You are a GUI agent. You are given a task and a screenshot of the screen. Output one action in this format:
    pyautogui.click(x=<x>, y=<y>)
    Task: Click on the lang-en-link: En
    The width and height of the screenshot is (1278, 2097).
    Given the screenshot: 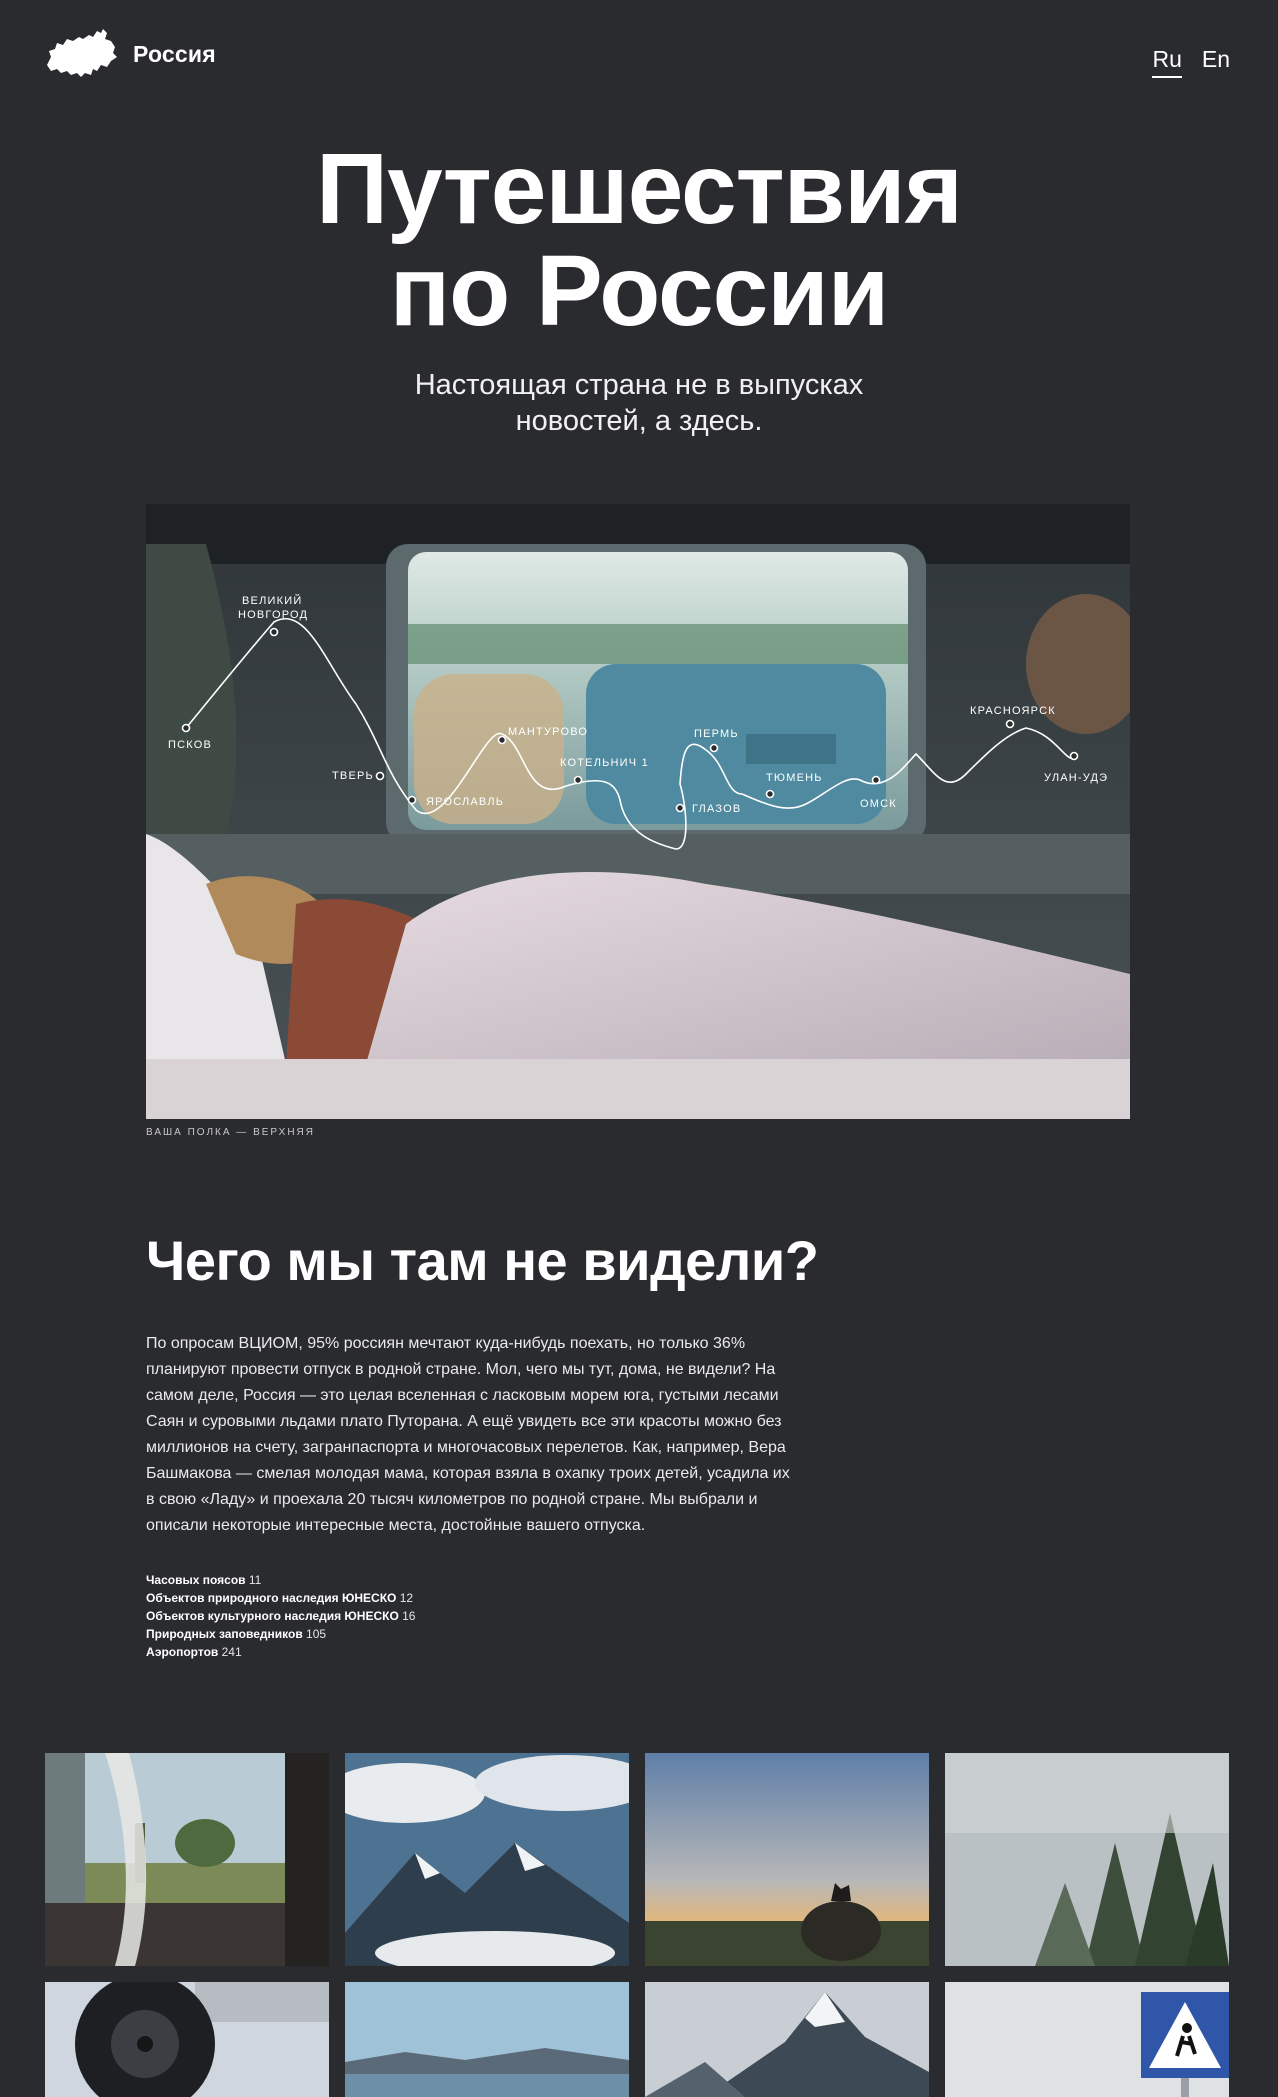 What is the action you would take?
    pyautogui.click(x=1216, y=62)
    